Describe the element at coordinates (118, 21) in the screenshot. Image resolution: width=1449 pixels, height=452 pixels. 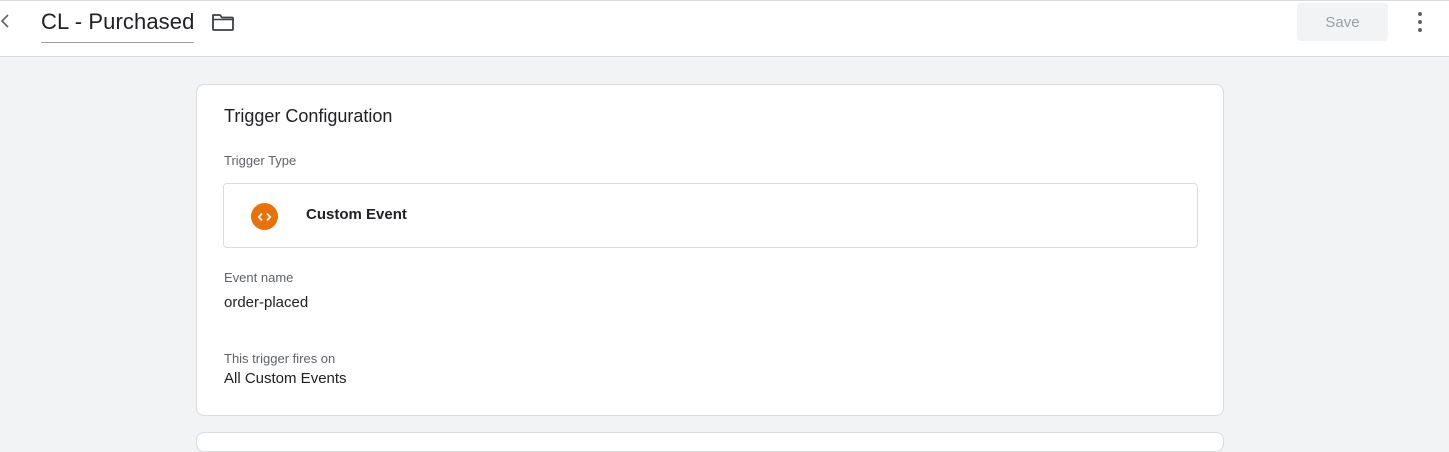
I see `page-title: CL - Purchased` at that location.